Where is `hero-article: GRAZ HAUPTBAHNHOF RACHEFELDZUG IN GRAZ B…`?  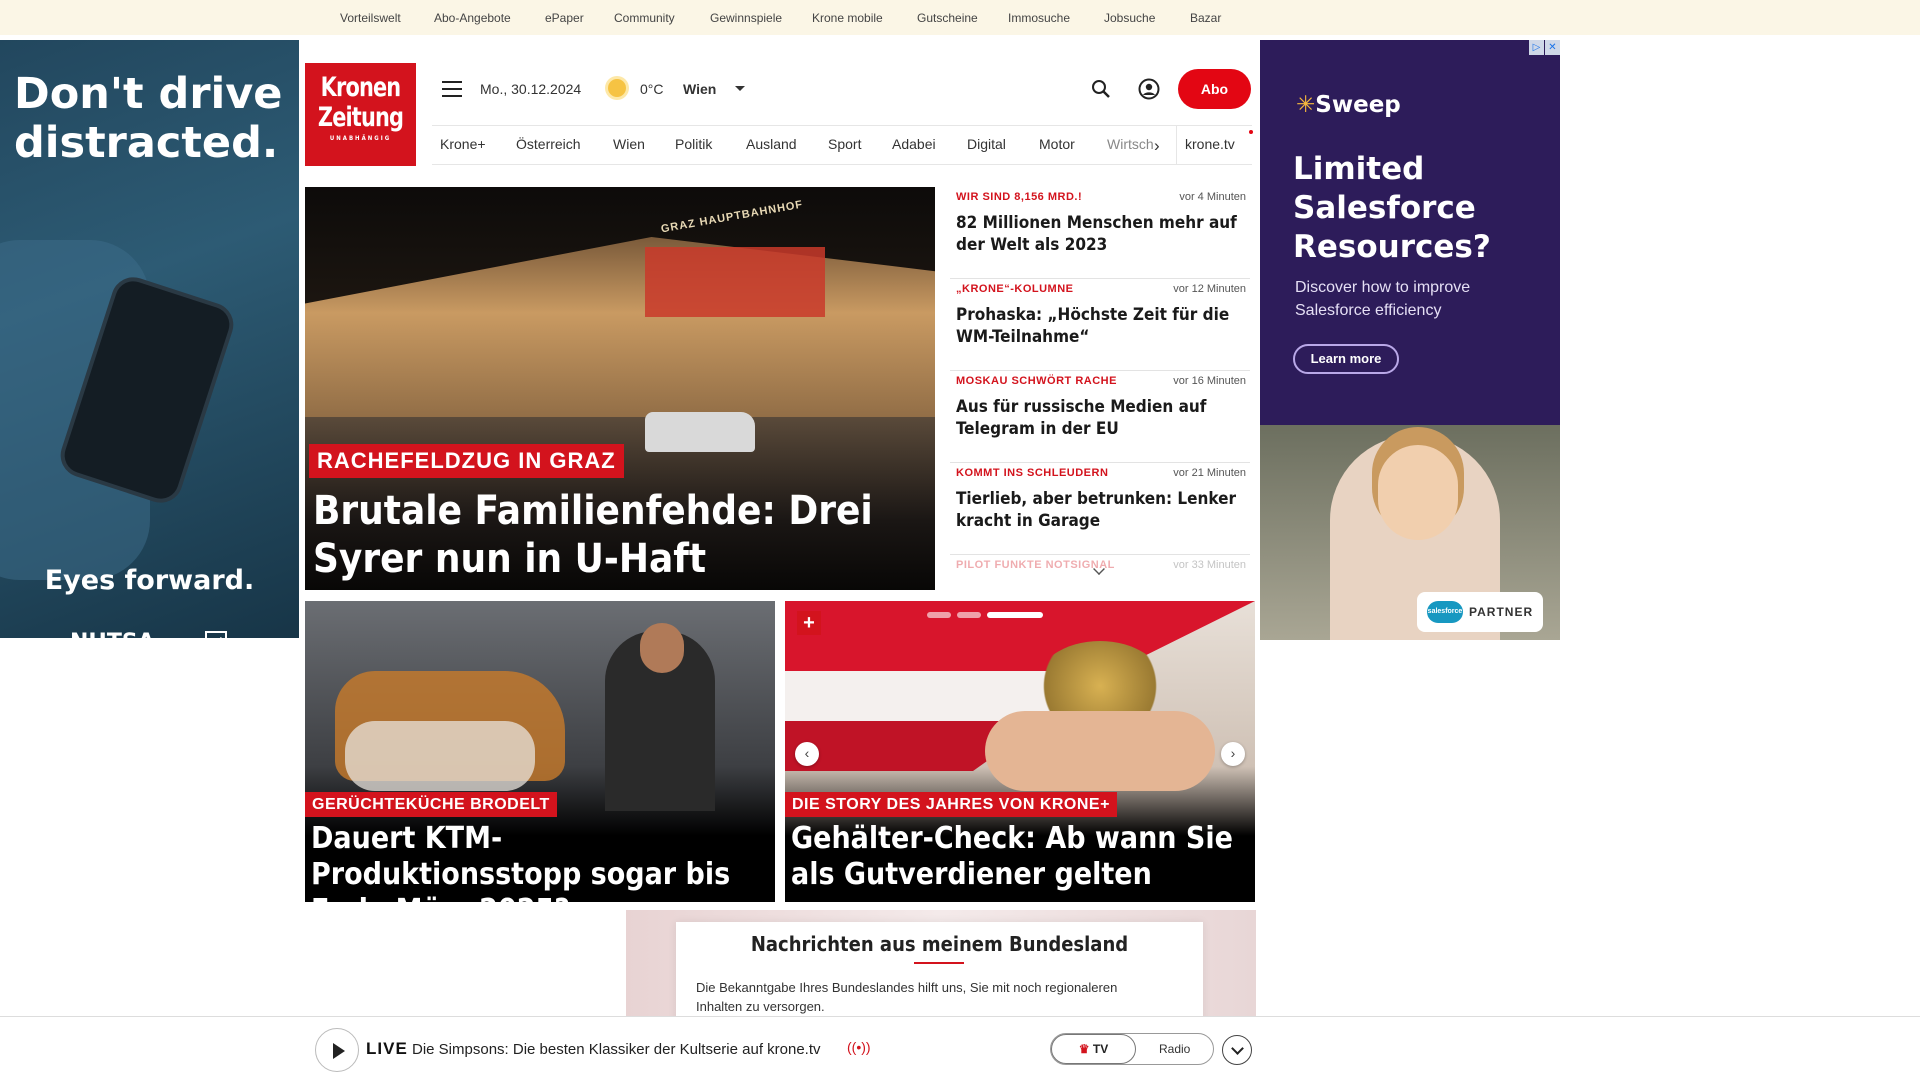
hero-article: GRAZ HAUPTBAHNHOF RACHEFELDZUG IN GRAZ B… is located at coordinates (620, 388).